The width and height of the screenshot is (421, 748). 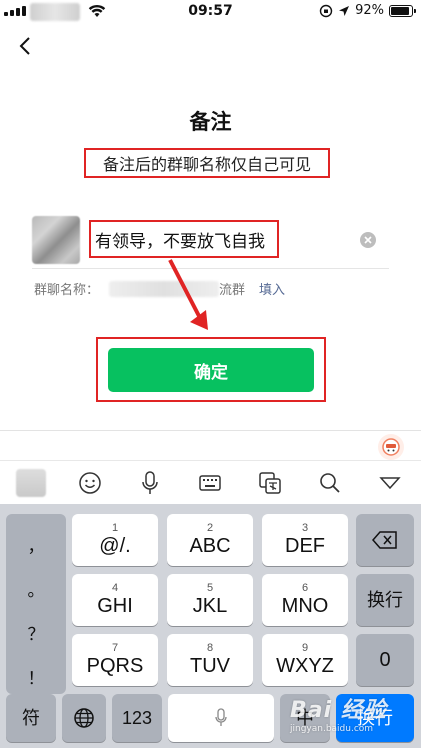 What do you see at coordinates (31, 718) in the screenshot?
I see `symbol-key: 符` at bounding box center [31, 718].